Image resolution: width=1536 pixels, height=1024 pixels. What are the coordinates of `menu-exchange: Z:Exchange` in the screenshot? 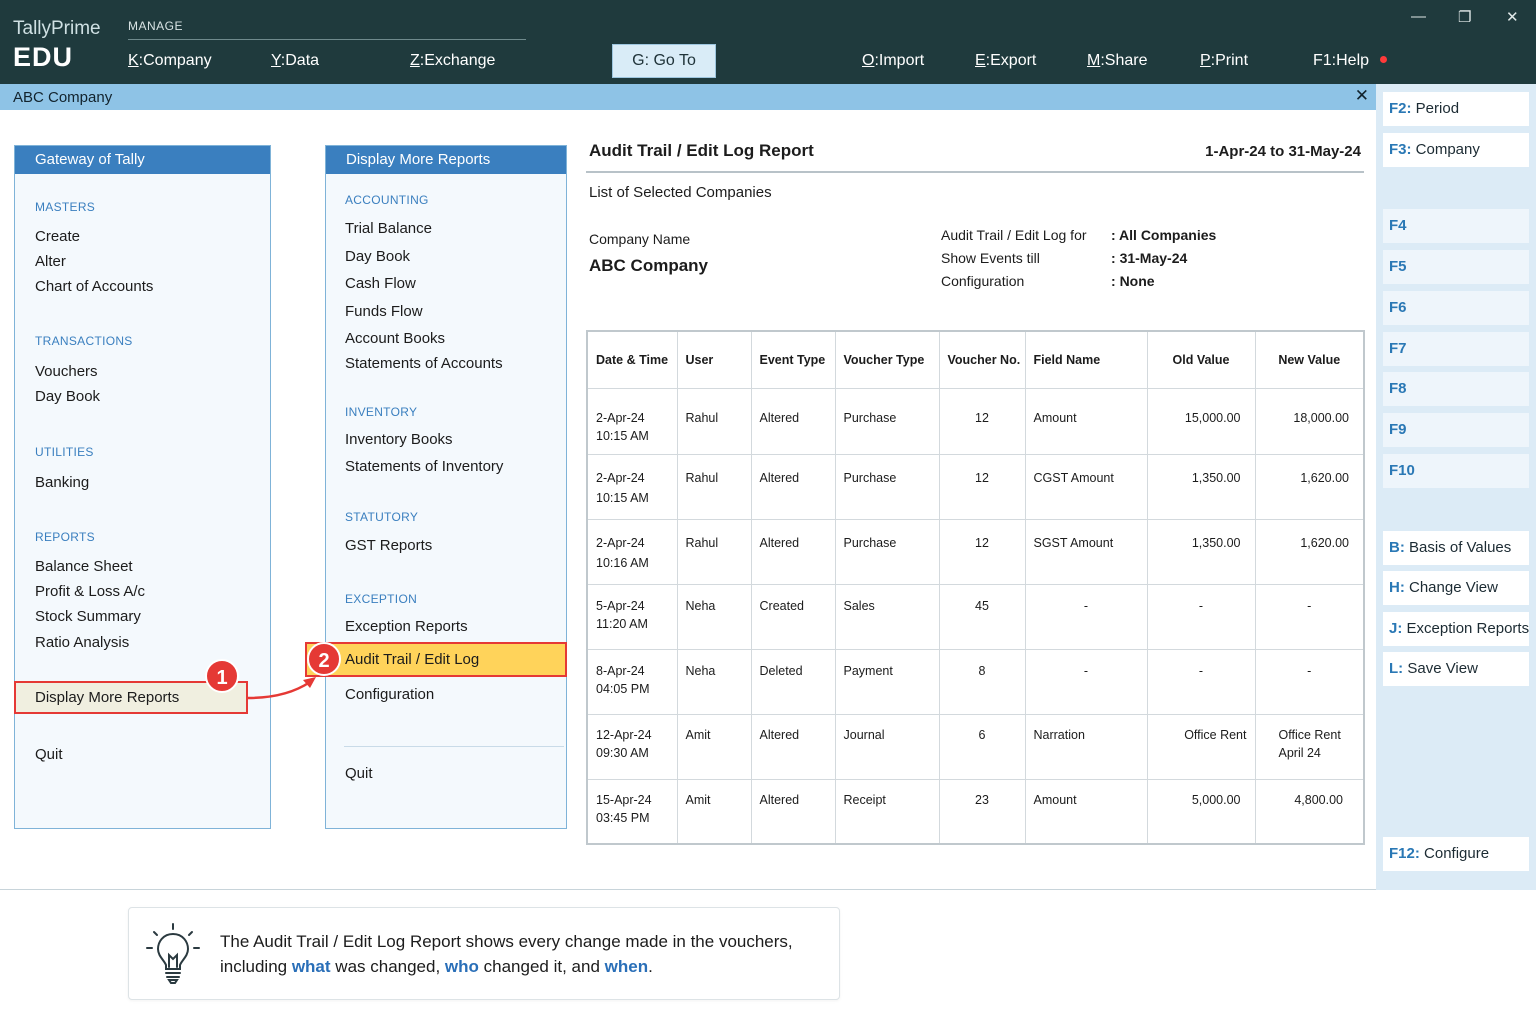 It's located at (452, 61).